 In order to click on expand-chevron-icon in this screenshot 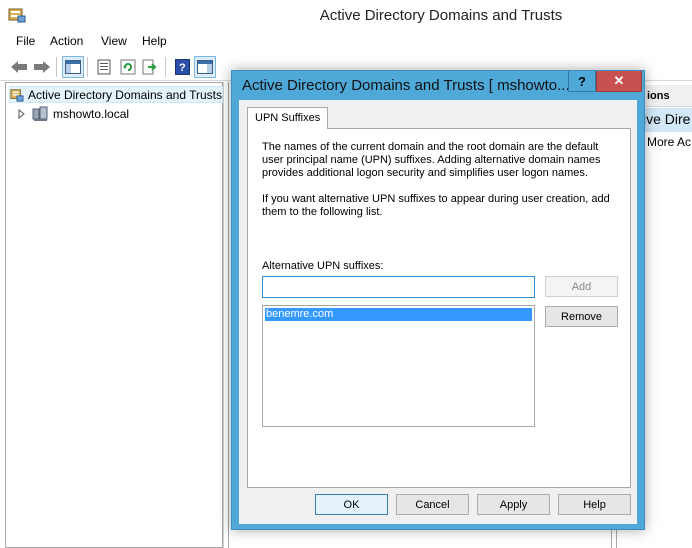, I will do `click(22, 113)`.